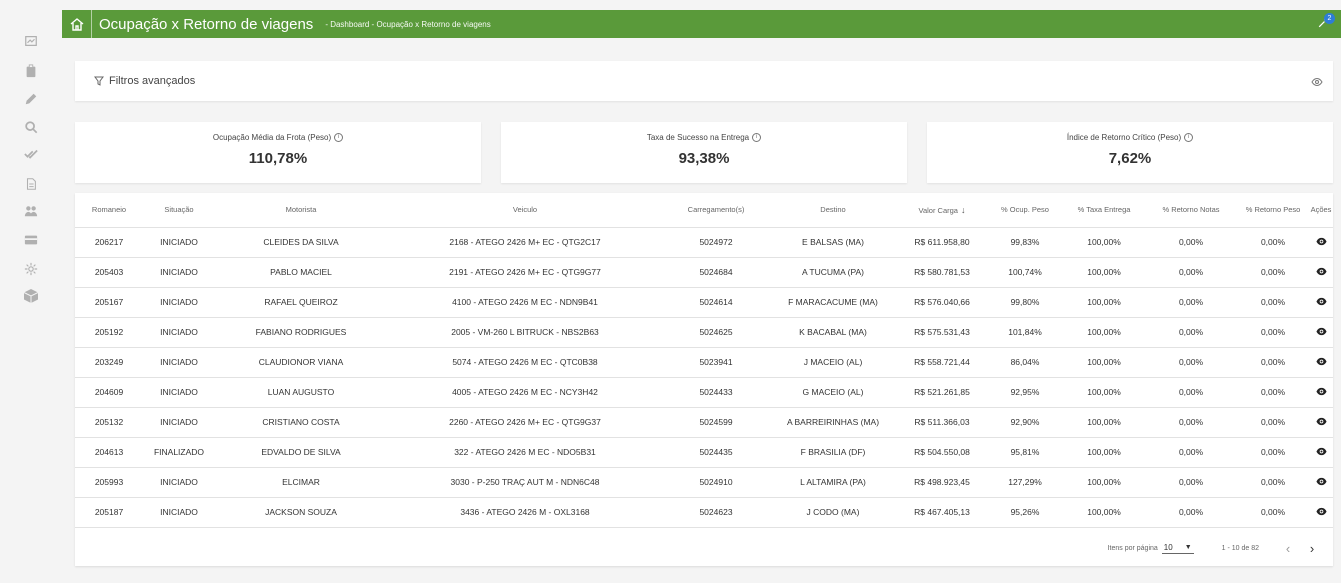  What do you see at coordinates (1025, 210) in the screenshot?
I see `column-header: % Ocup. Peso` at bounding box center [1025, 210].